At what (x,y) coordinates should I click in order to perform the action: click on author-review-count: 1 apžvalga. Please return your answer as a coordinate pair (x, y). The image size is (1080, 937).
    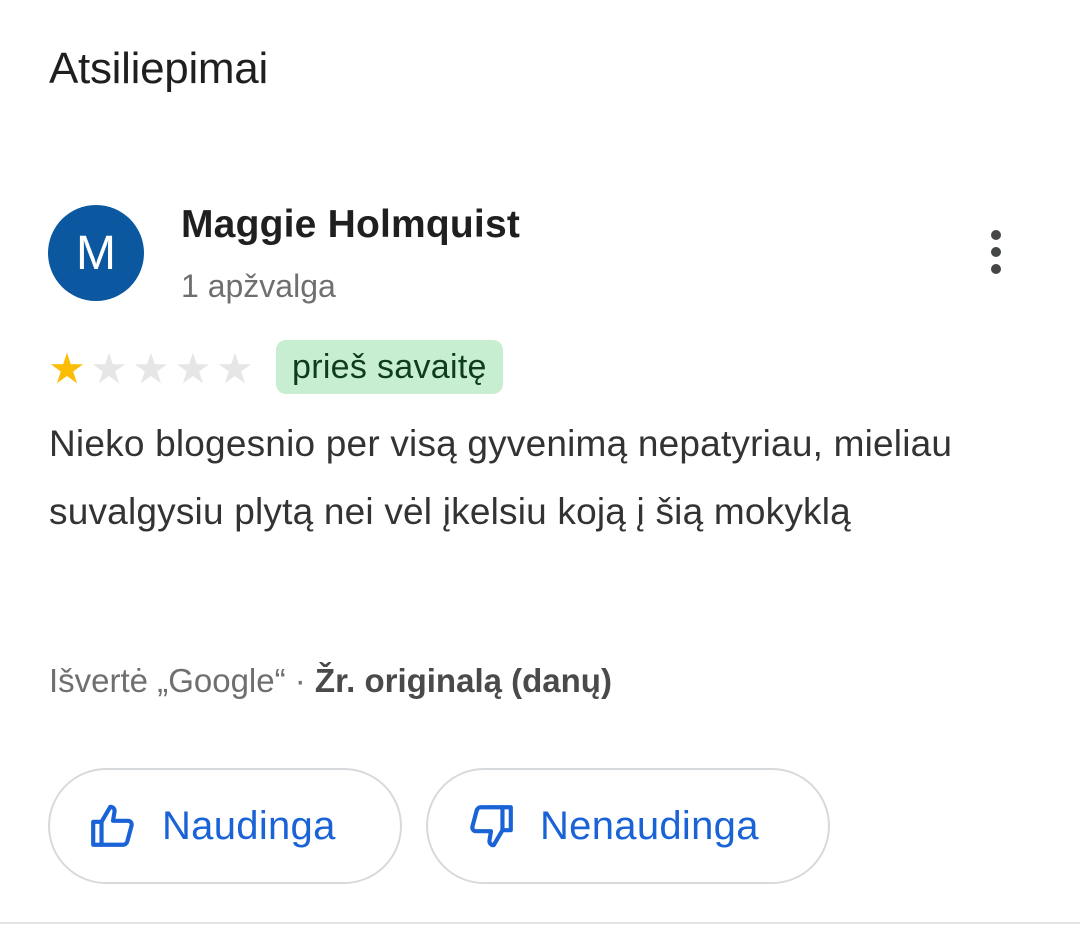
    Looking at the image, I should click on (258, 286).